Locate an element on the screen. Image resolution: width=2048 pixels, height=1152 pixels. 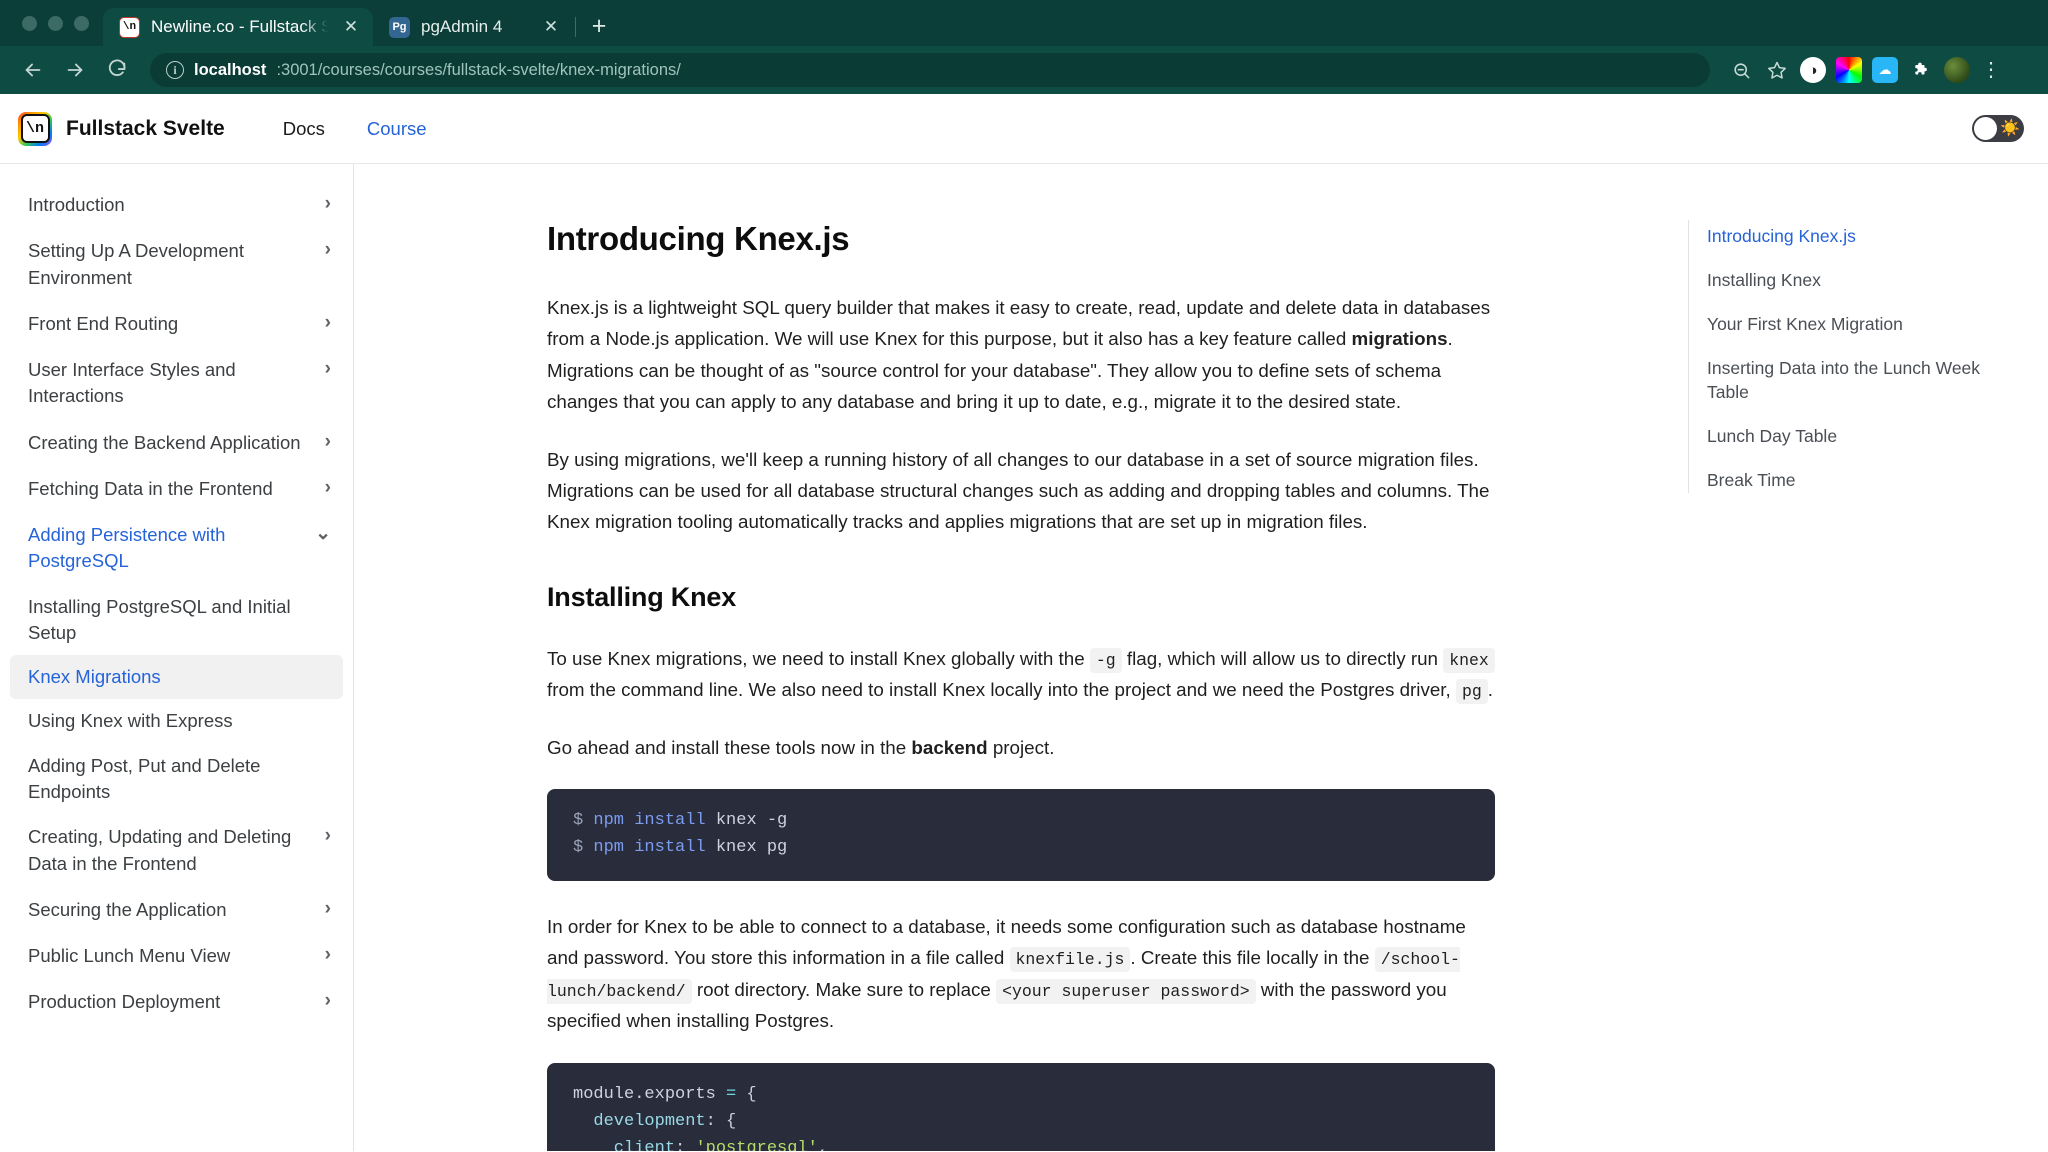
sidebar-subitem-knex-migrations: Knex Migrations is located at coordinates (176, 677).